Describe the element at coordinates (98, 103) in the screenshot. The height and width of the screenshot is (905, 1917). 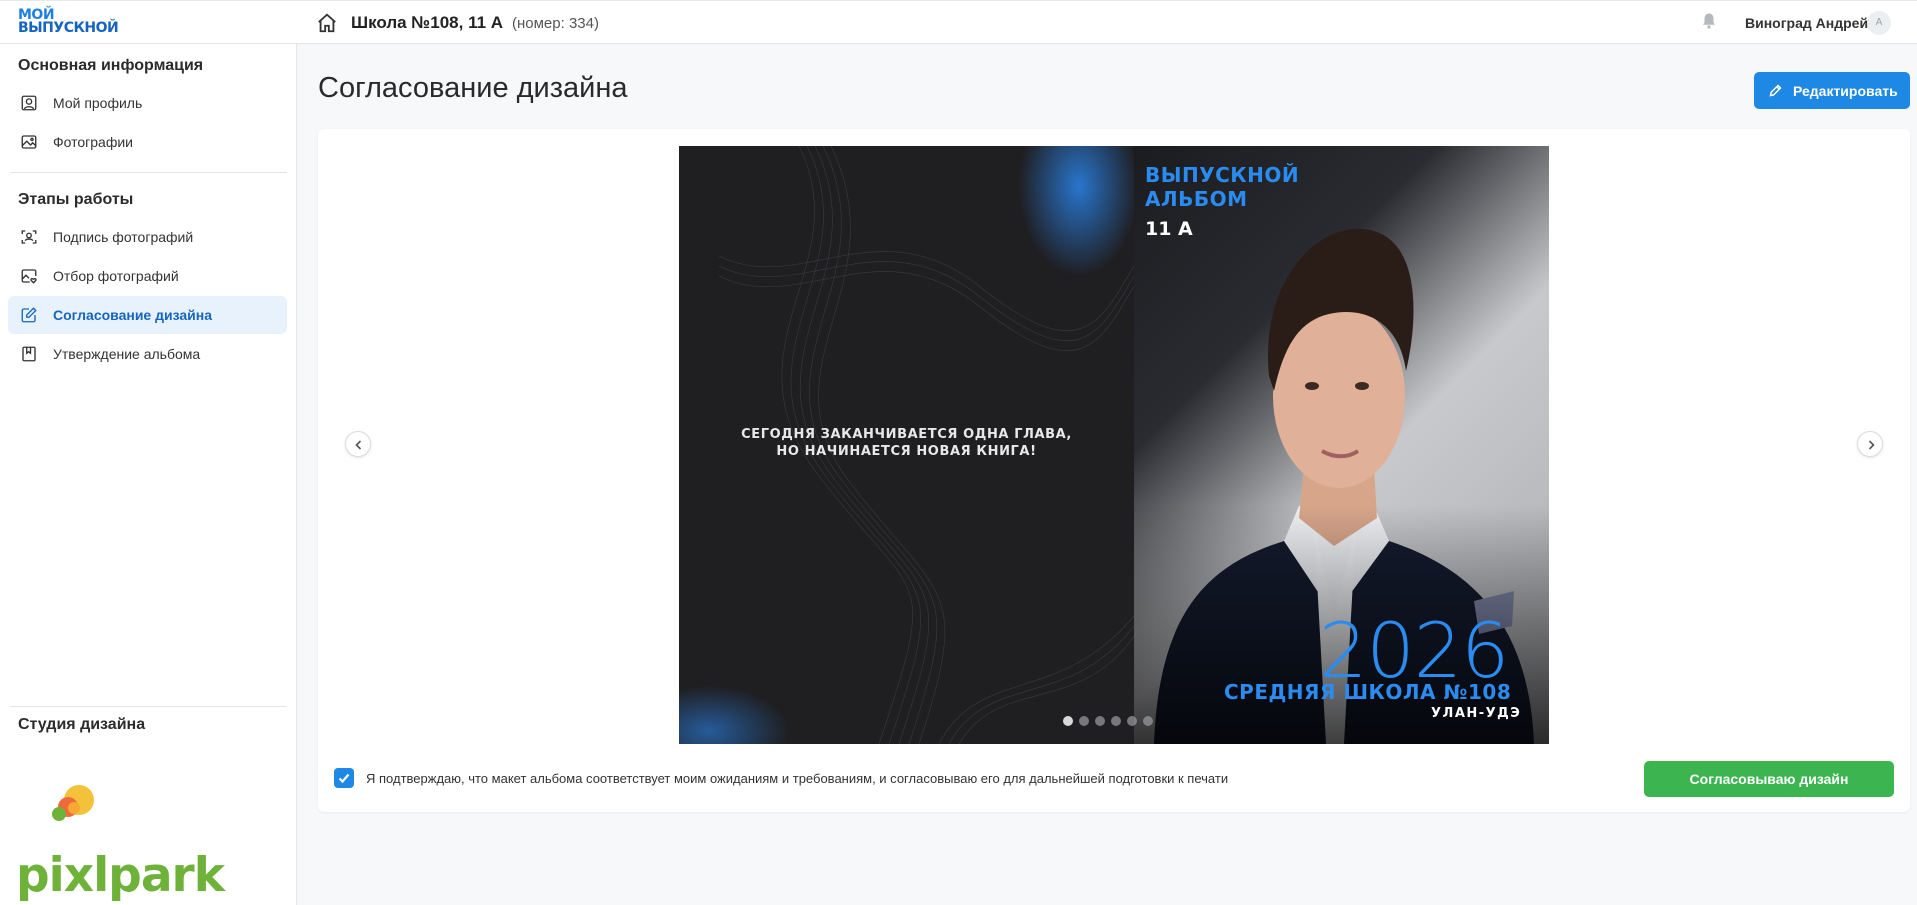
I see `sidebar-item-label: Мой профиль` at that location.